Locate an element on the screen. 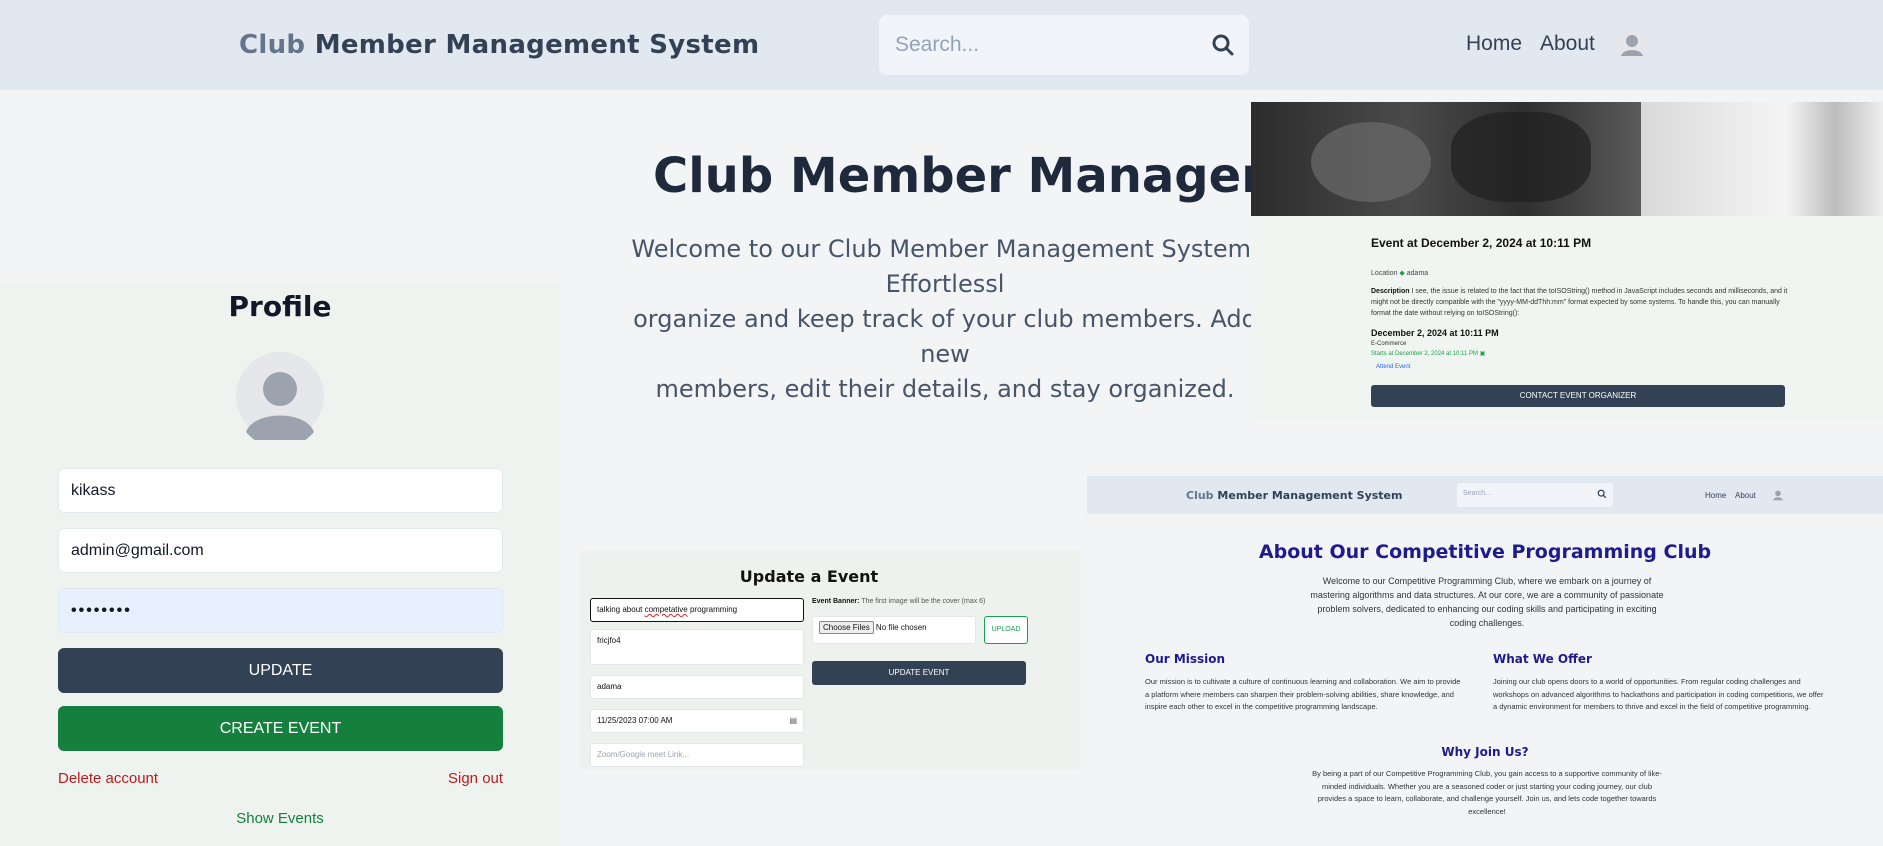 The height and width of the screenshot is (846, 1883). mission-heading: Our Mission is located at coordinates (1185, 659).